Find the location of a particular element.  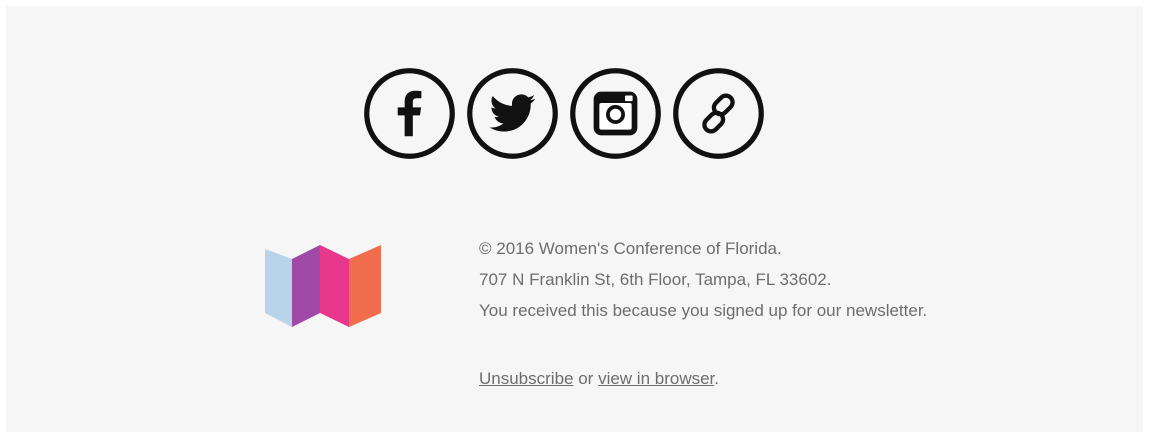

footer-links: Unsubscribe or view in browser. is located at coordinates (703, 378).